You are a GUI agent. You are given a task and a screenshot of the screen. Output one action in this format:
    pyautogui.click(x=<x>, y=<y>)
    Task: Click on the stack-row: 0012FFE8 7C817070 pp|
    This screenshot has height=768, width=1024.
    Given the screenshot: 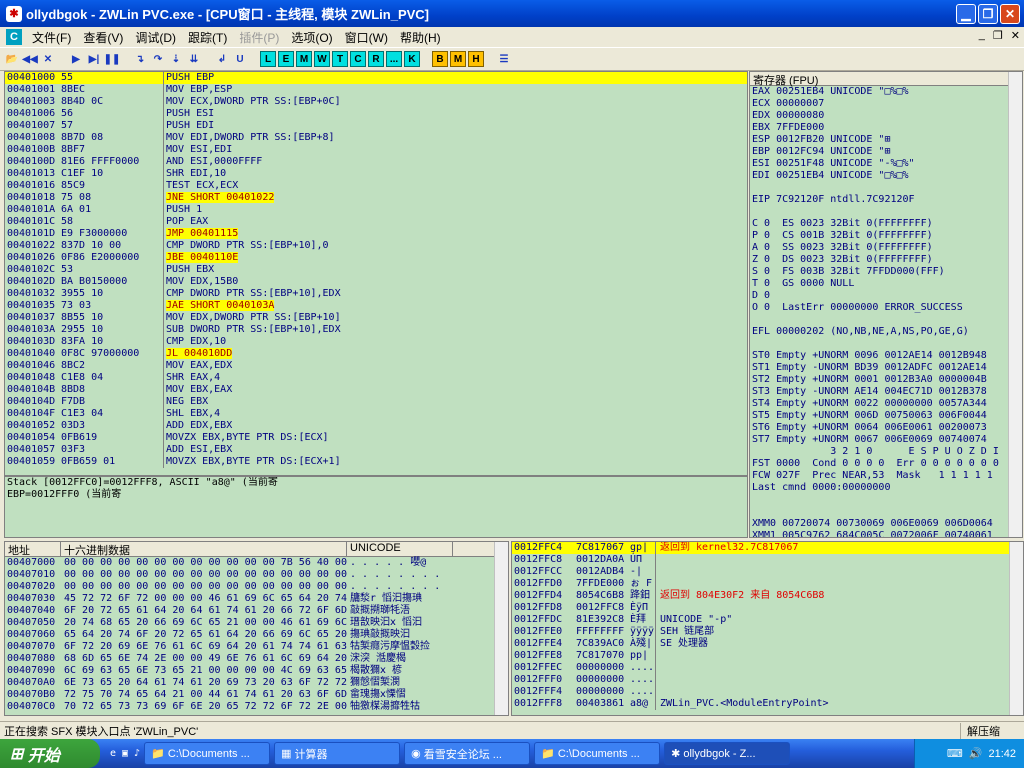 What is the action you would take?
    pyautogui.click(x=767, y=656)
    